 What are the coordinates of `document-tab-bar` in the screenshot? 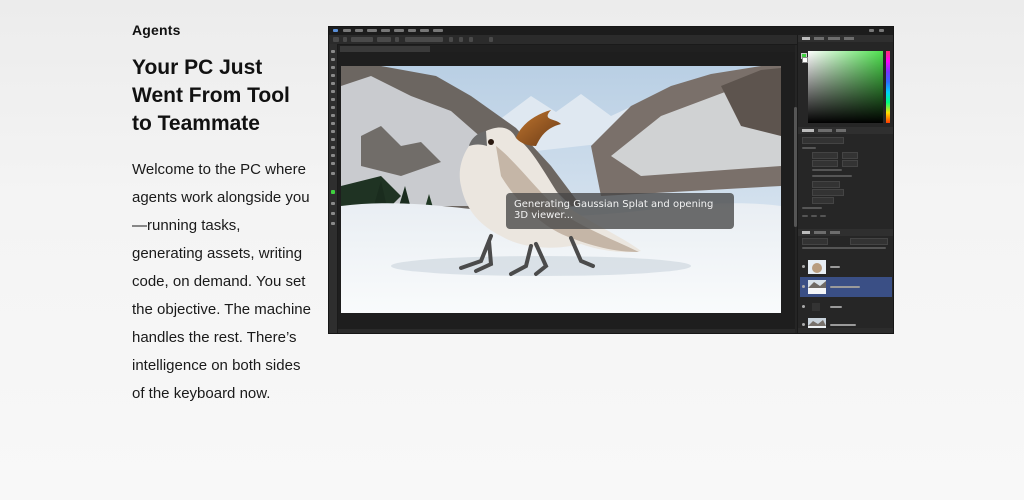 It's located at (566, 48).